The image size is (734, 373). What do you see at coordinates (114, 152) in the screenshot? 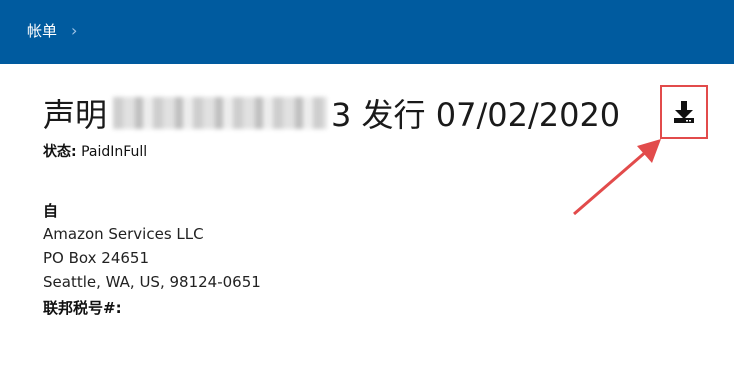
I see `status-value: PaidInFull` at bounding box center [114, 152].